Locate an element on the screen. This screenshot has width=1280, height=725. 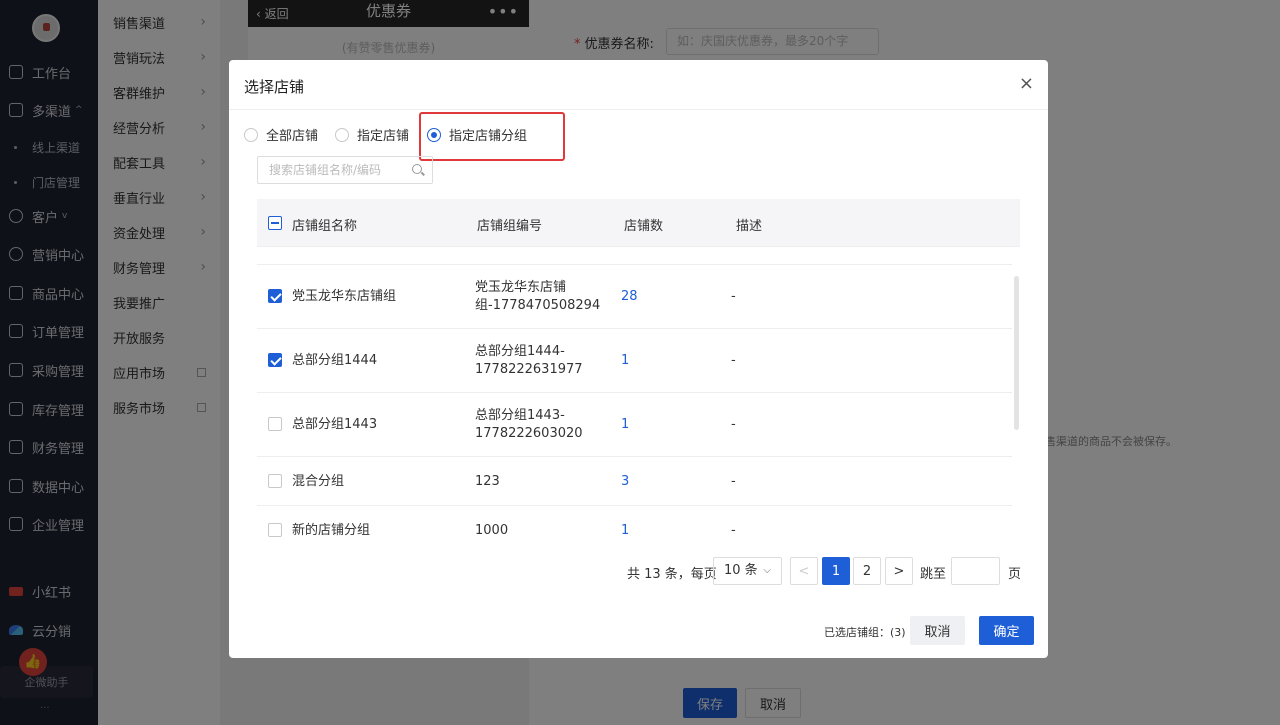
page-button-2: 2 is located at coordinates (867, 571).